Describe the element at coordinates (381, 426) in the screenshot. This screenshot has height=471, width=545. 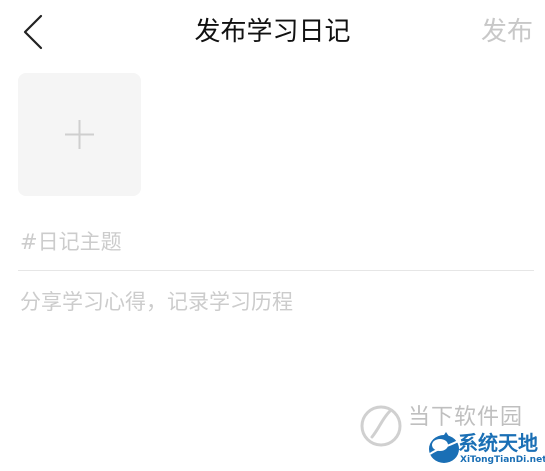
I see `watermark-logo-icon` at that location.